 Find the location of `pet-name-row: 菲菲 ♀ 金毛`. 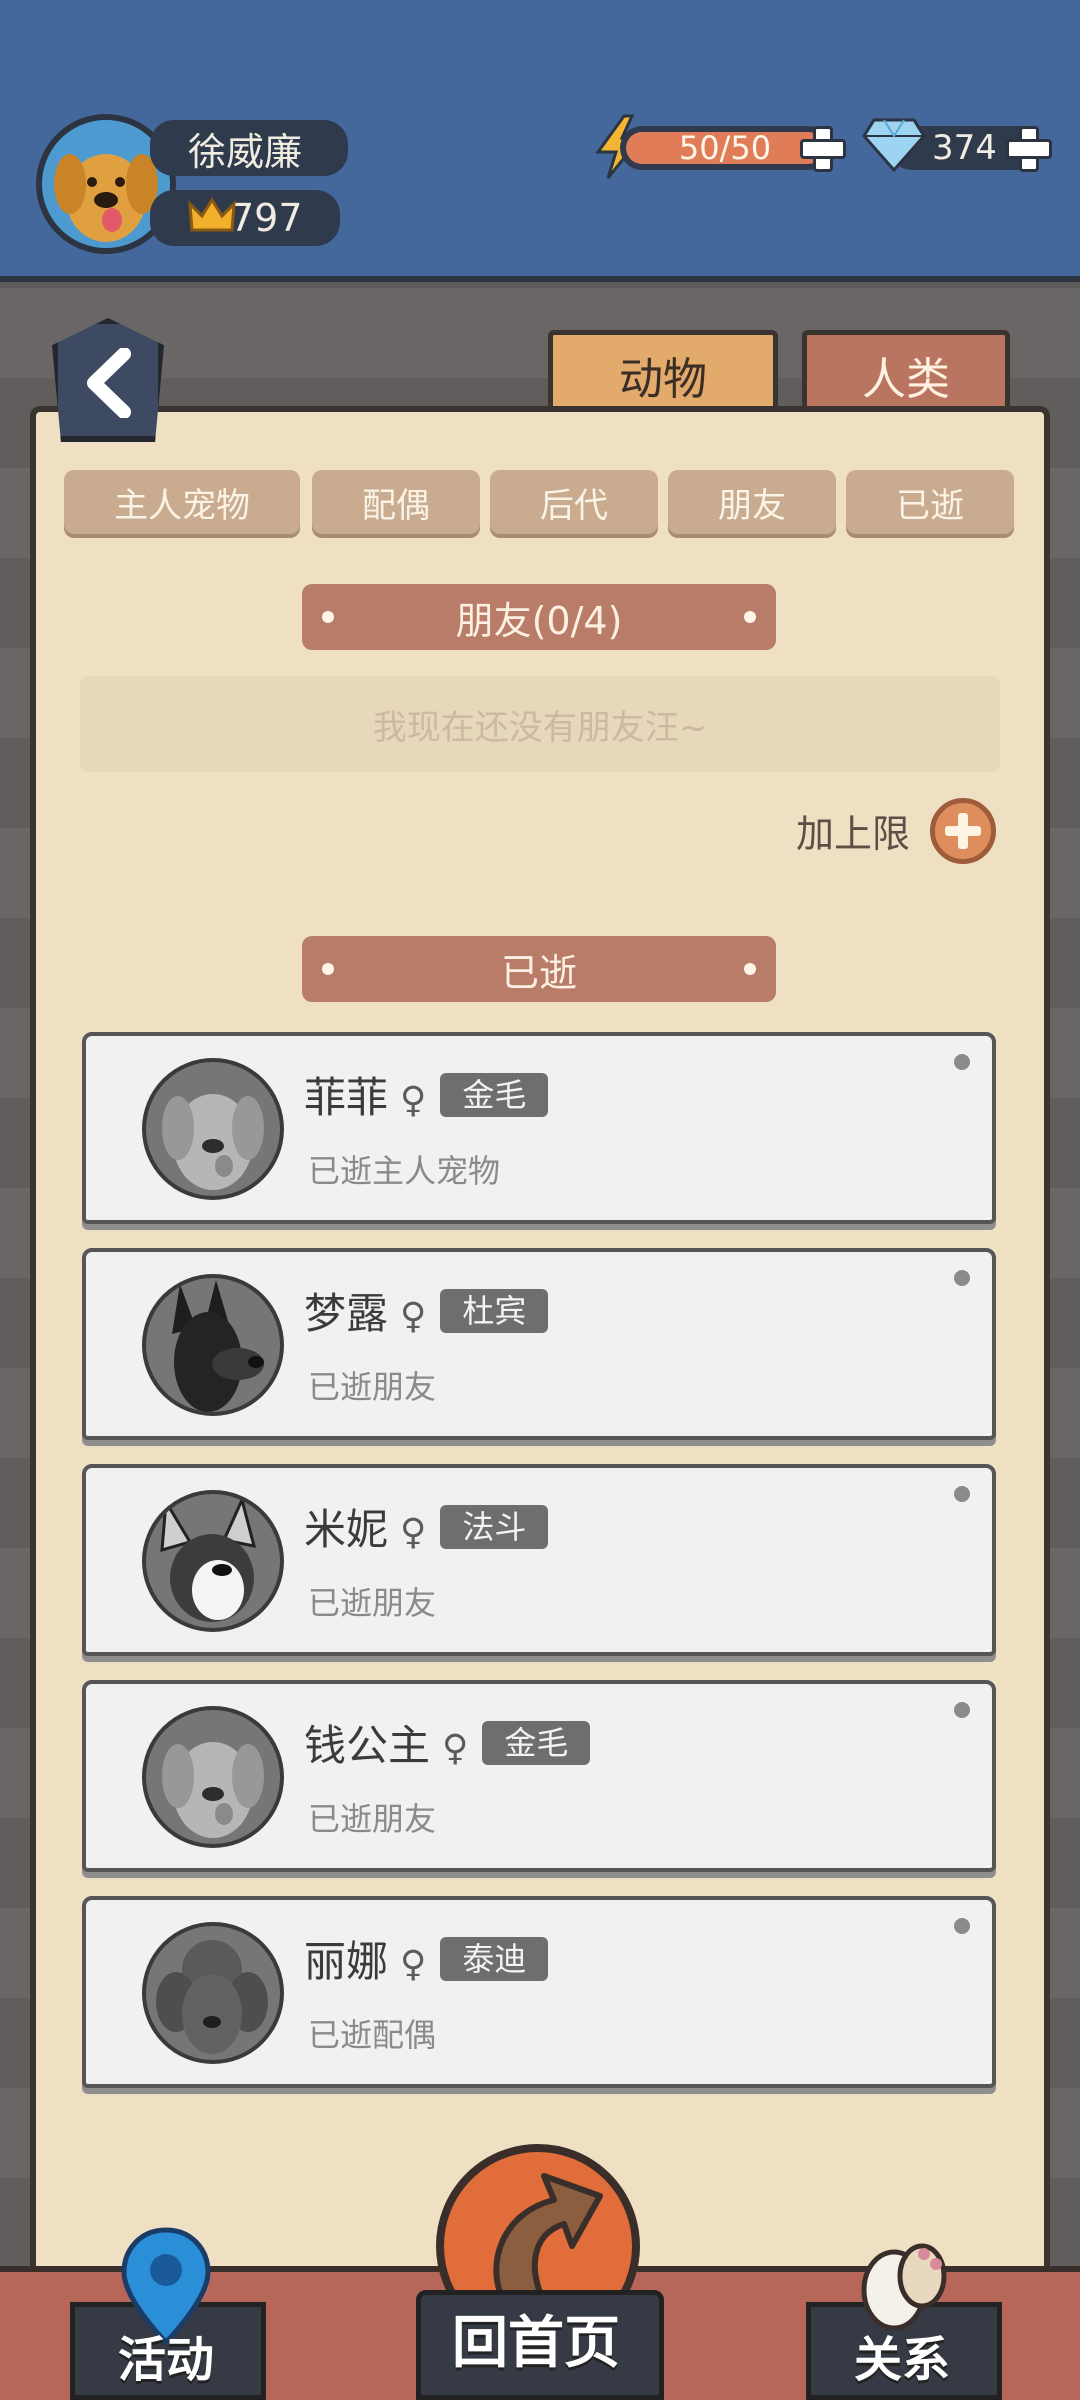

pet-name-row: 菲菲 ♀ 金毛 is located at coordinates (426, 1094).